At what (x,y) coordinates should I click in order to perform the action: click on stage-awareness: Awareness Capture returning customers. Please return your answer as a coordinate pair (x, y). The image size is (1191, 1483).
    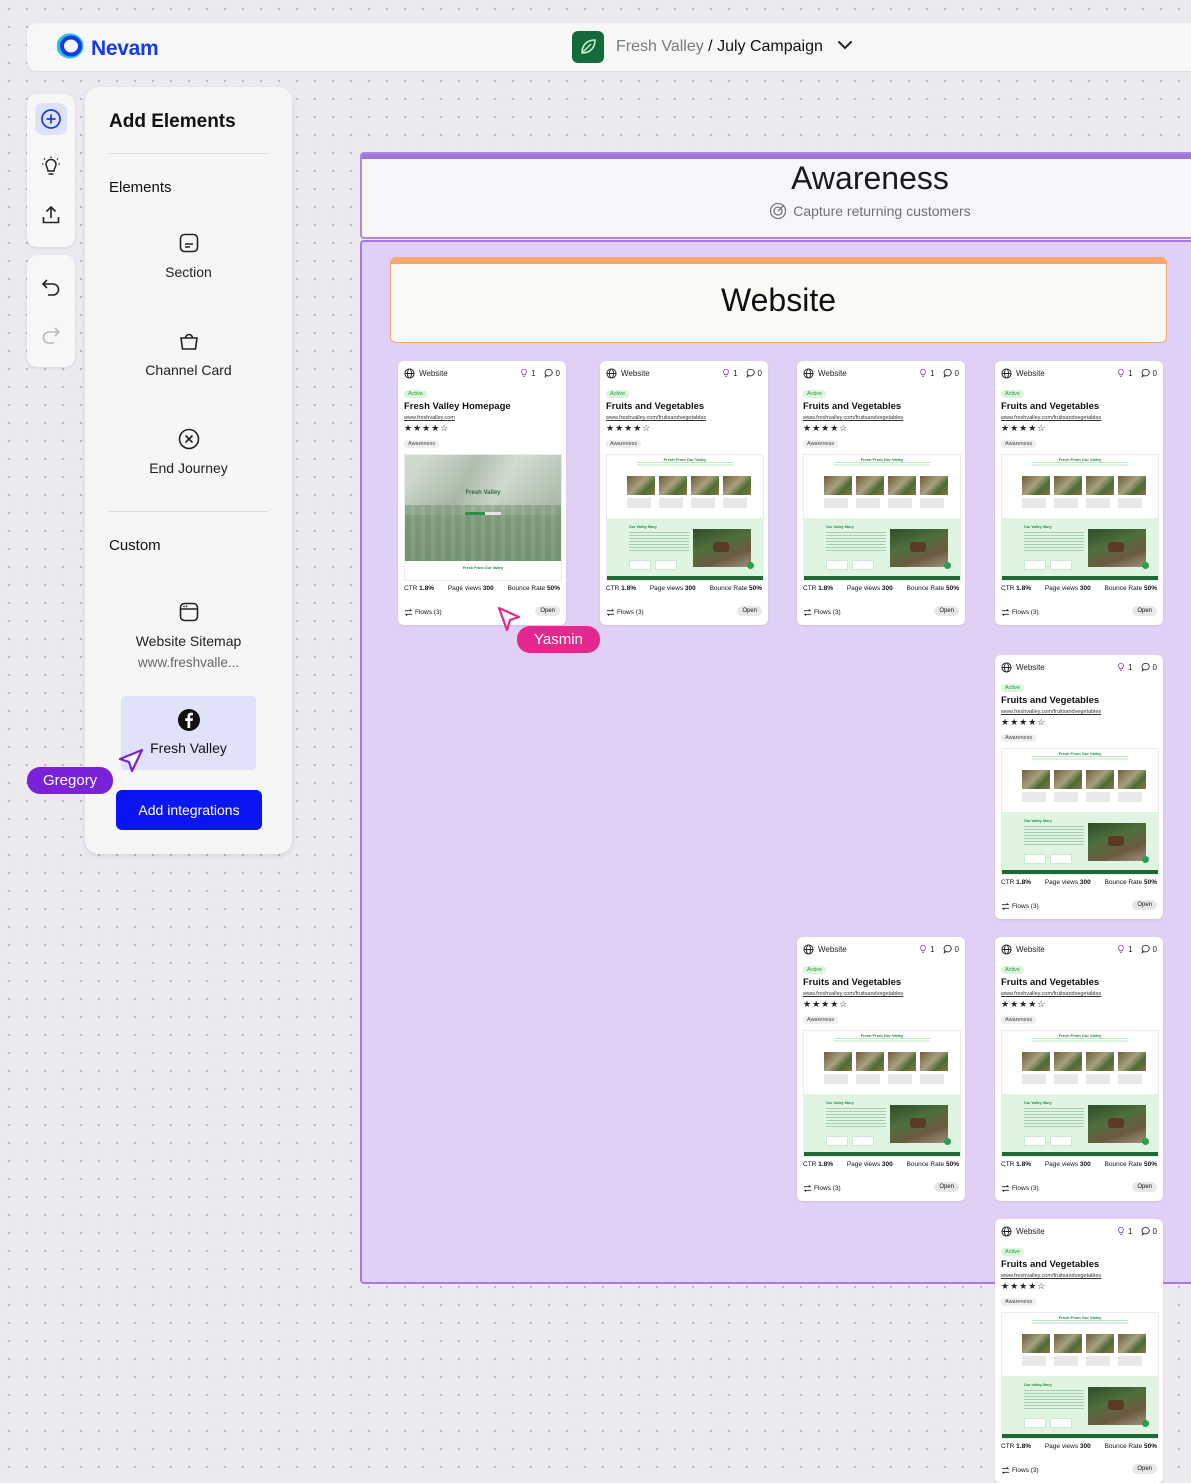
    Looking at the image, I should click on (775, 195).